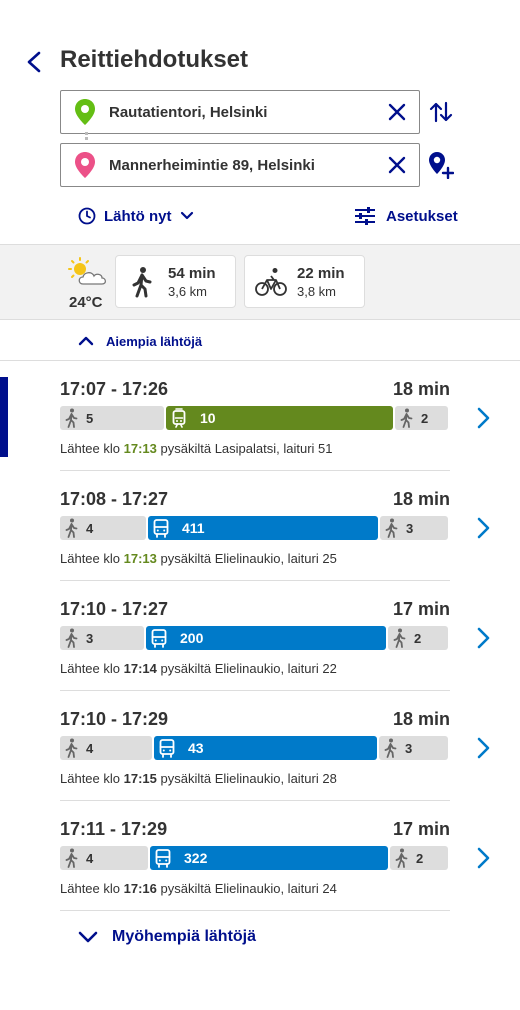  I want to click on bicycle-icon, so click(271, 282).